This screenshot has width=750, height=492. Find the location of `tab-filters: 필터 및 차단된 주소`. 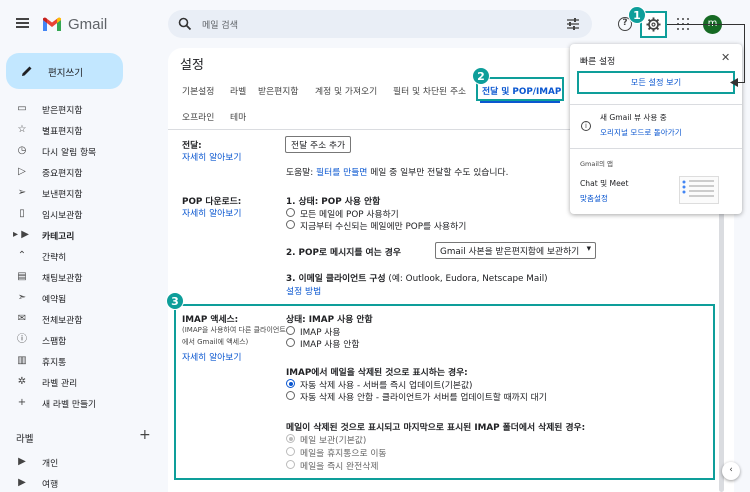

tab-filters: 필터 및 차단된 주소 is located at coordinates (429, 90).